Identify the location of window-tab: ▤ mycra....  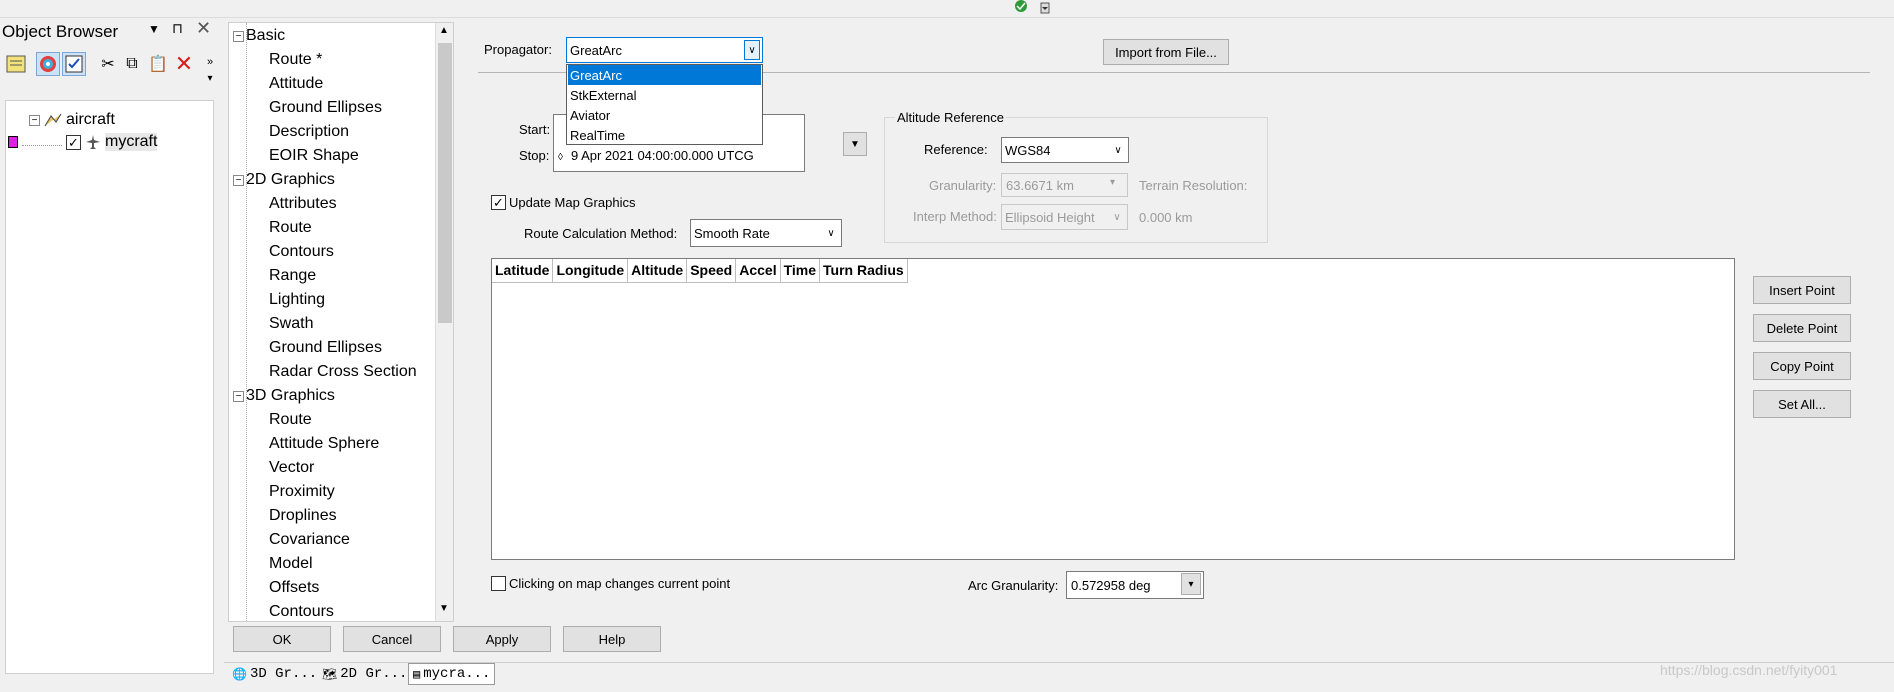
(452, 674).